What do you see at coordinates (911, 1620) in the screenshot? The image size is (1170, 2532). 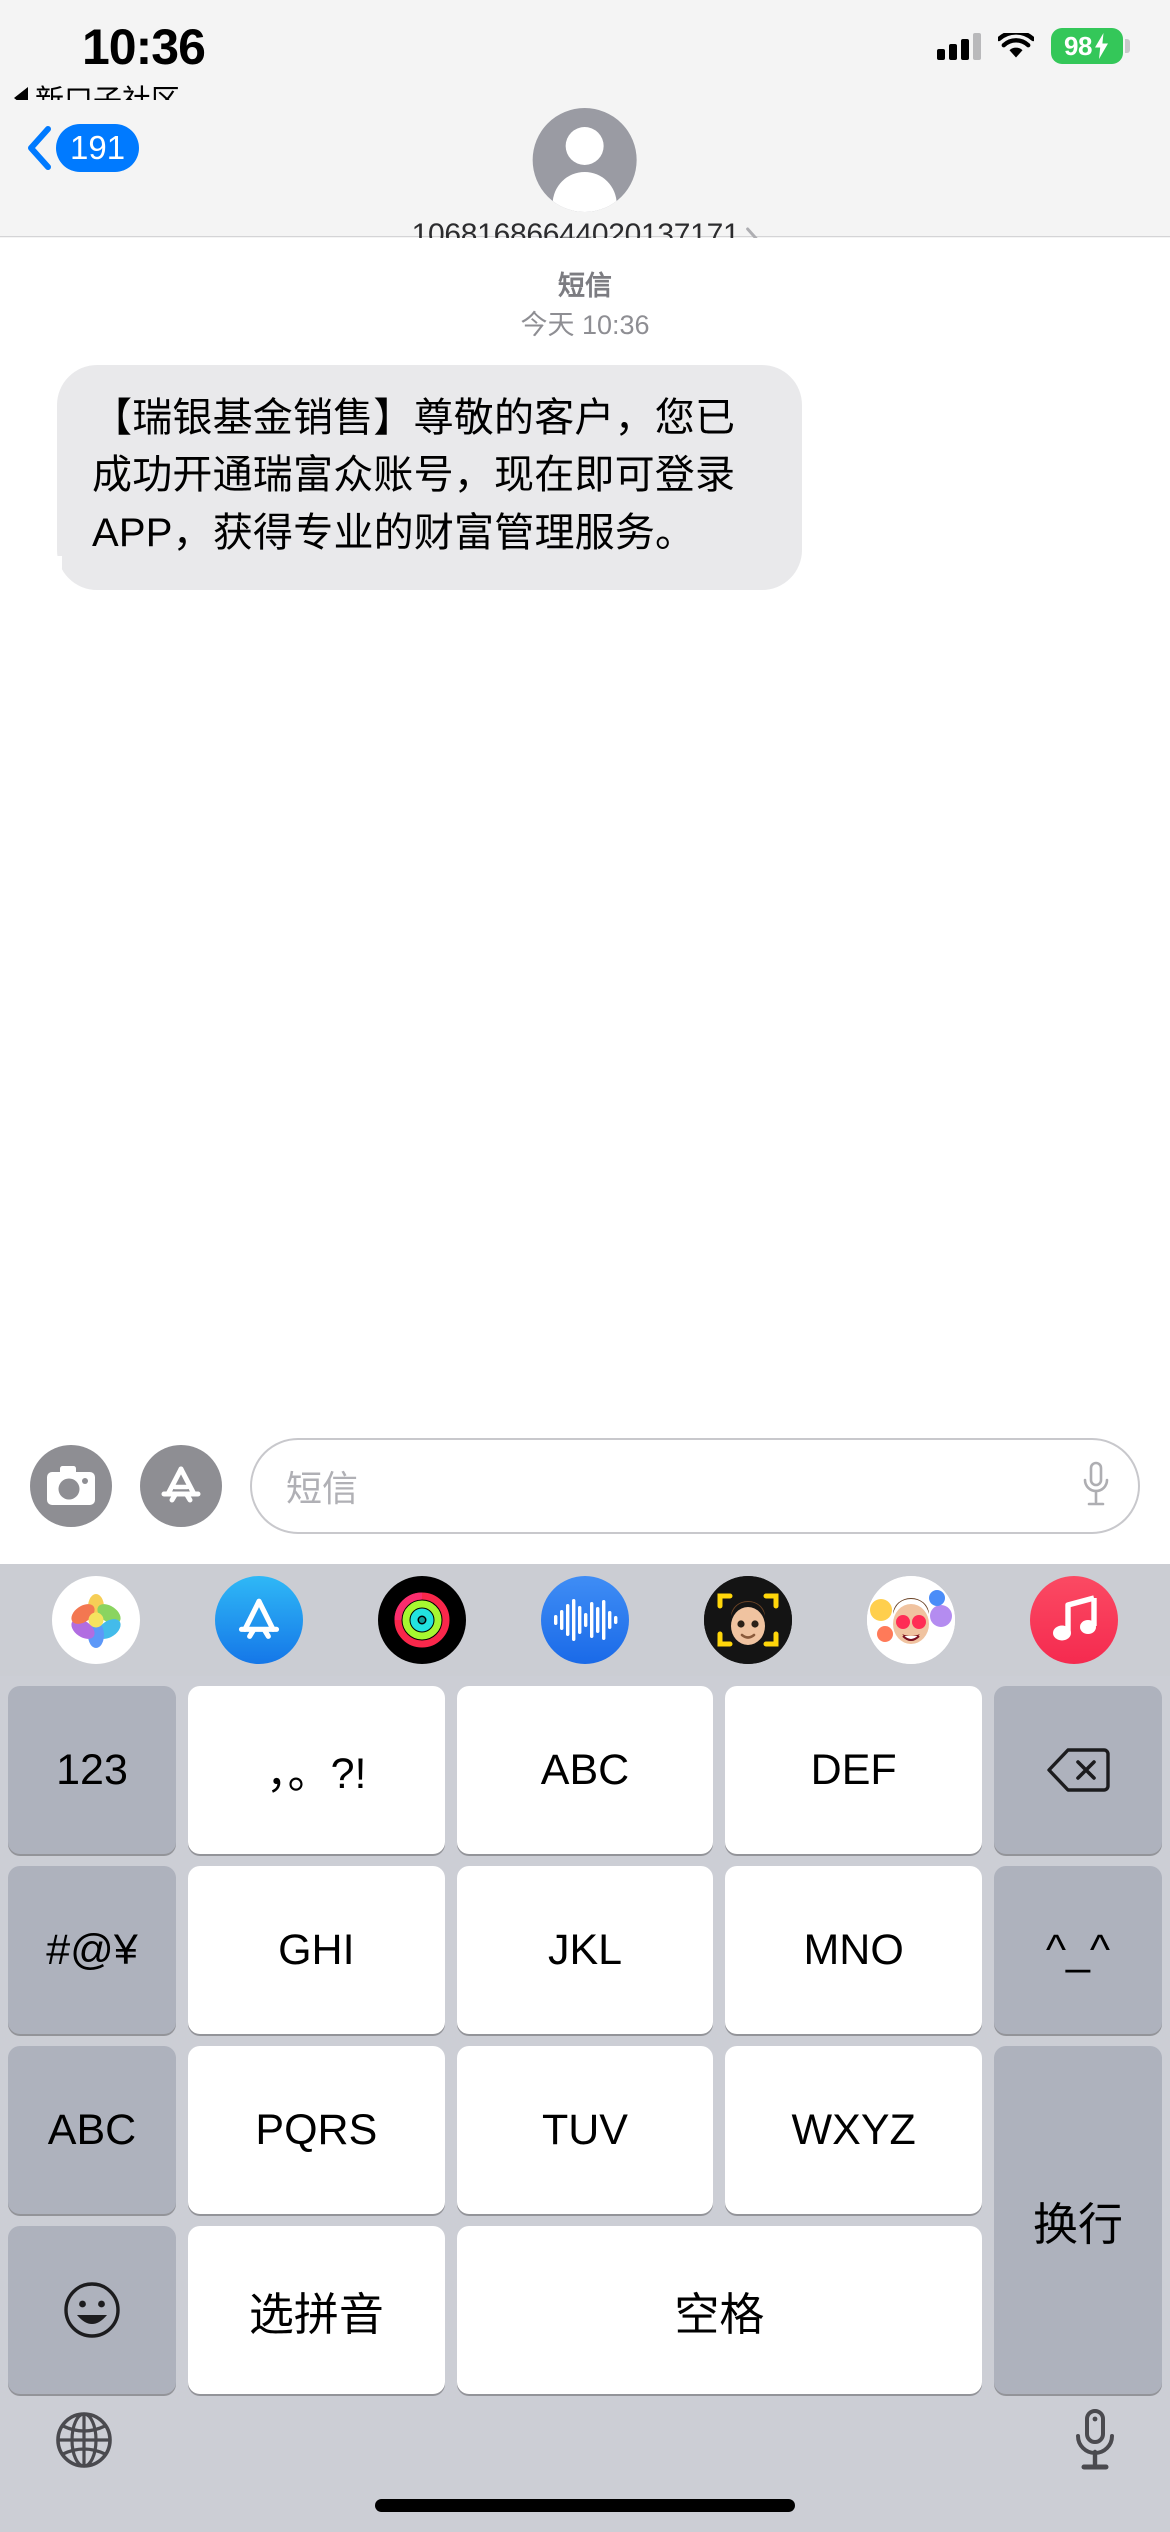 I see `memoji-stickers-app-icon` at bounding box center [911, 1620].